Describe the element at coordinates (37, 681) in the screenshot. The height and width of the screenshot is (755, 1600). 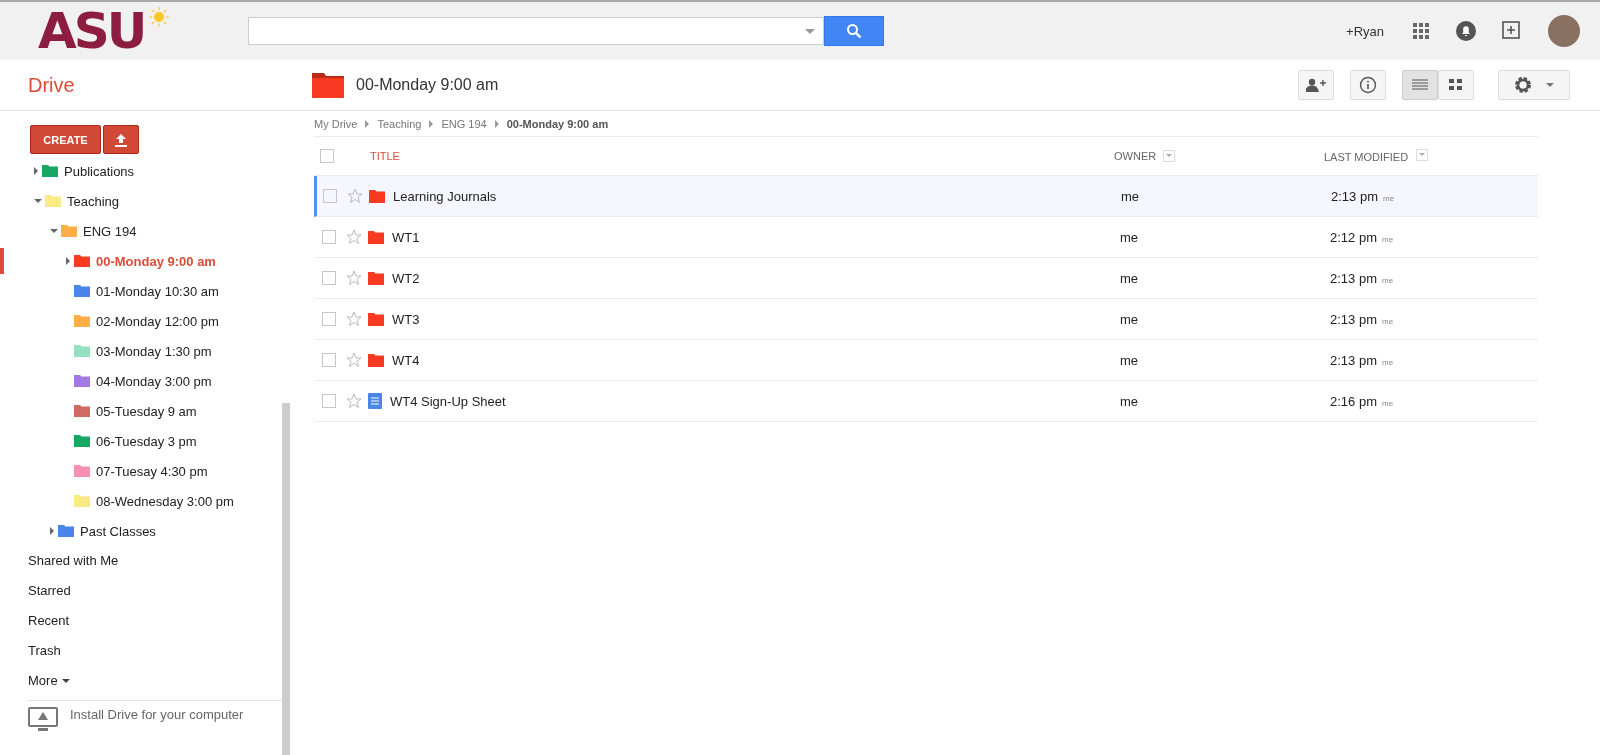
I see `more-menu: More` at that location.